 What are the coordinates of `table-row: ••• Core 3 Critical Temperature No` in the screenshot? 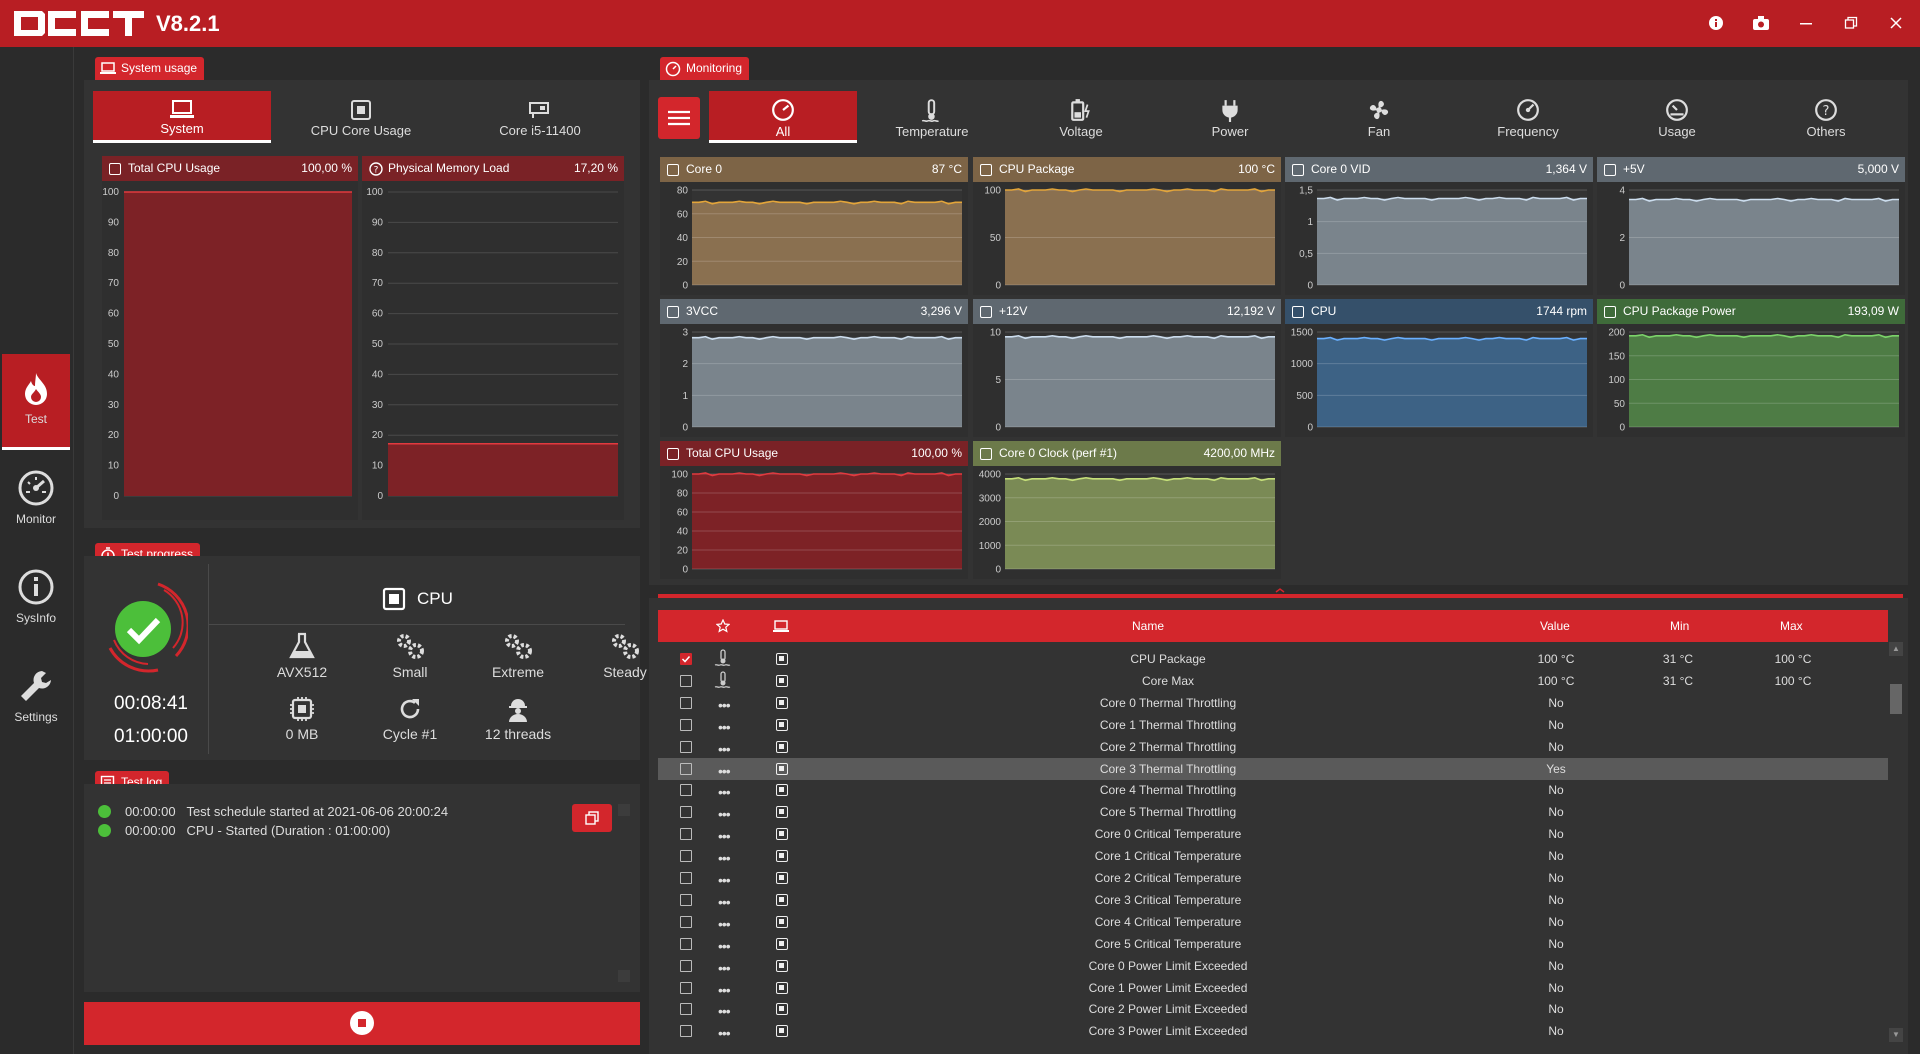 It's located at (1273, 900).